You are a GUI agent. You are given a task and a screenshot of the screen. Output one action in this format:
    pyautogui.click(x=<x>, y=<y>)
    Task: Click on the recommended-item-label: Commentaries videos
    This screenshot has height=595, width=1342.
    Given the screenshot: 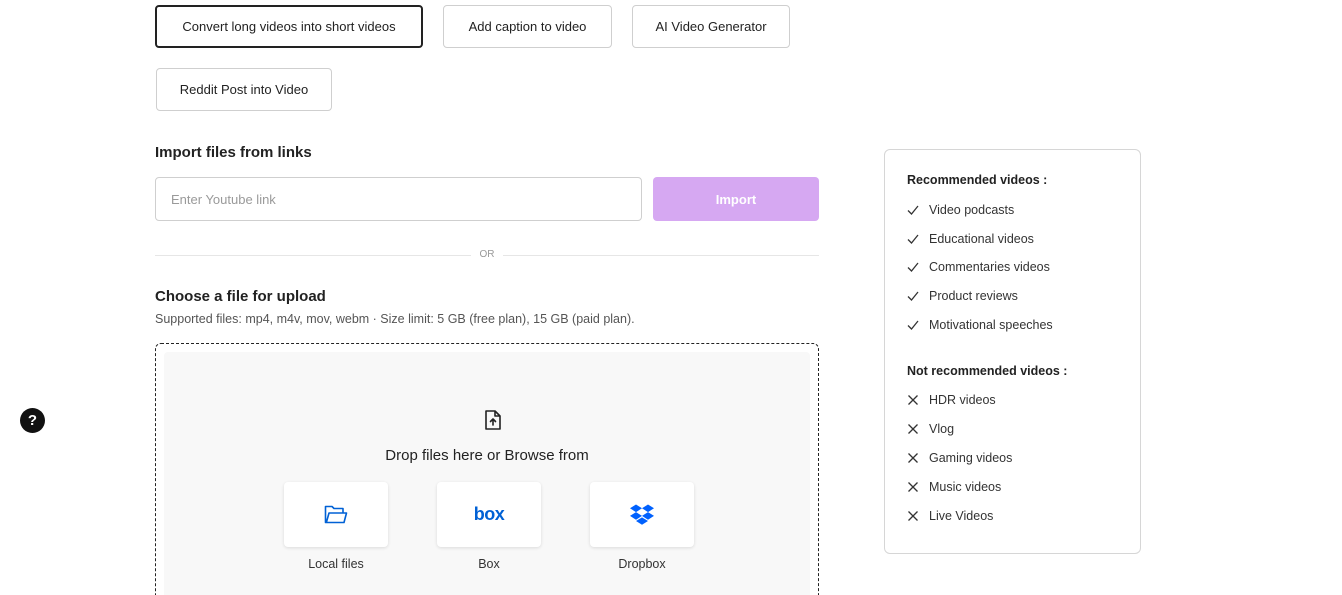 What is the action you would take?
    pyautogui.click(x=989, y=267)
    